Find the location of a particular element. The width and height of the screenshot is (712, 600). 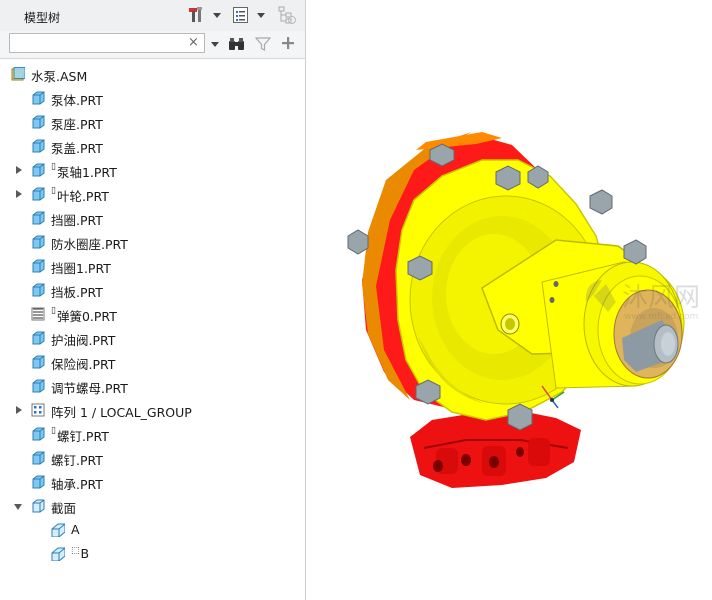

tree-item-text: 保险阀.PRT is located at coordinates (83, 364).